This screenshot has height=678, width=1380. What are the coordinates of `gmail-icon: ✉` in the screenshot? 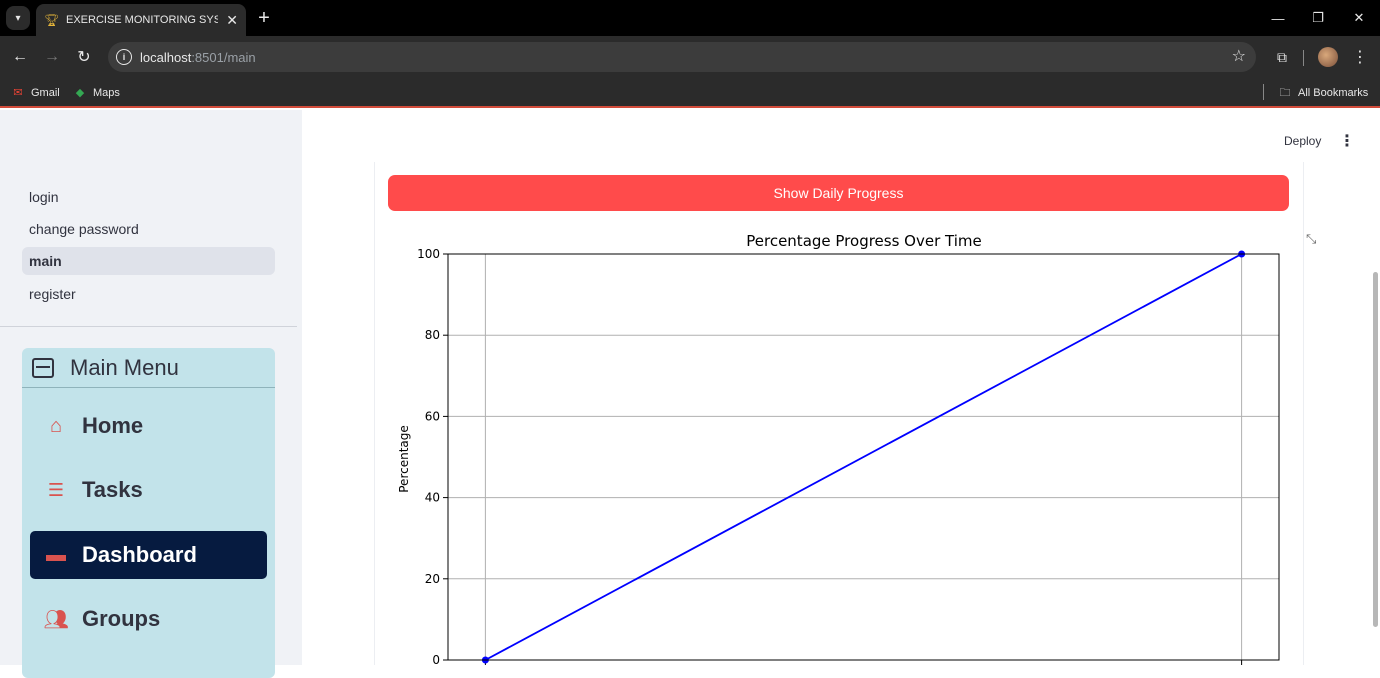 It's located at (18, 93).